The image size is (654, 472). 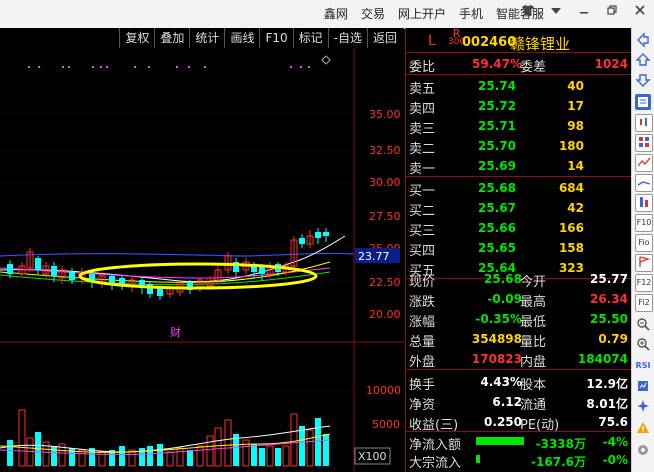 What do you see at coordinates (644, 263) in the screenshot?
I see `flag-icon` at bounding box center [644, 263].